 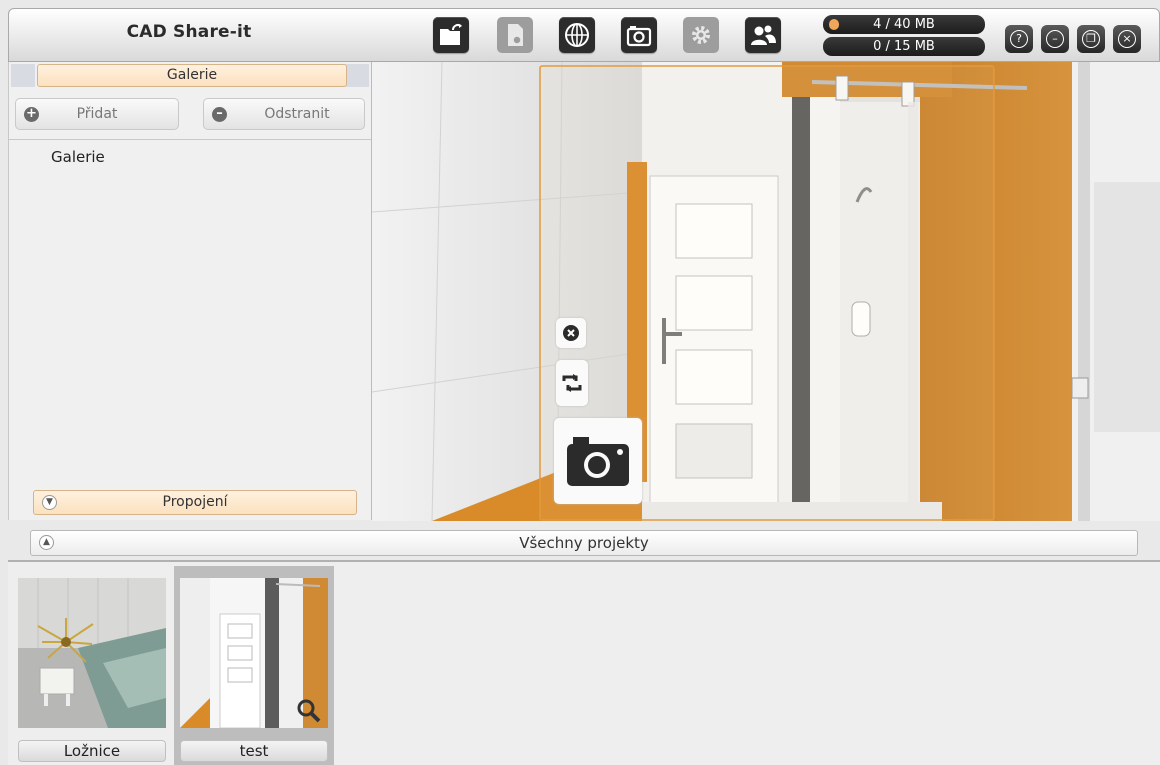 I want to click on all-projects-label: Všechny projekty, so click(x=584, y=543).